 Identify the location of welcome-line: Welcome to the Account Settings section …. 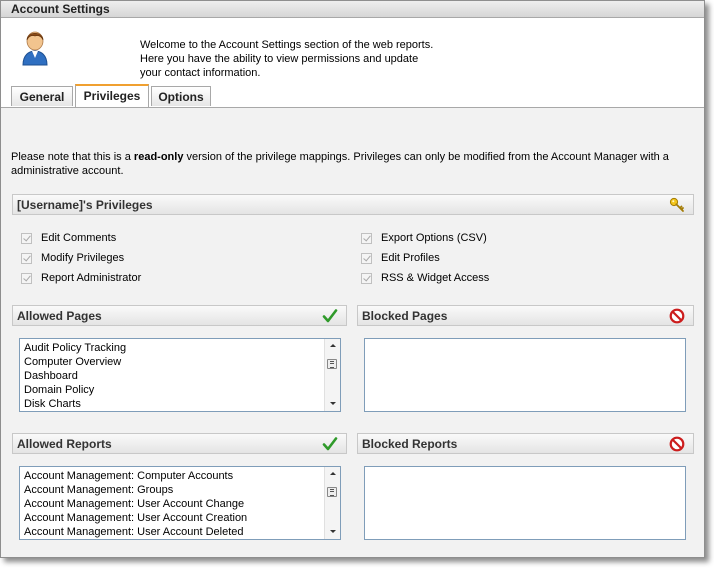
(287, 45).